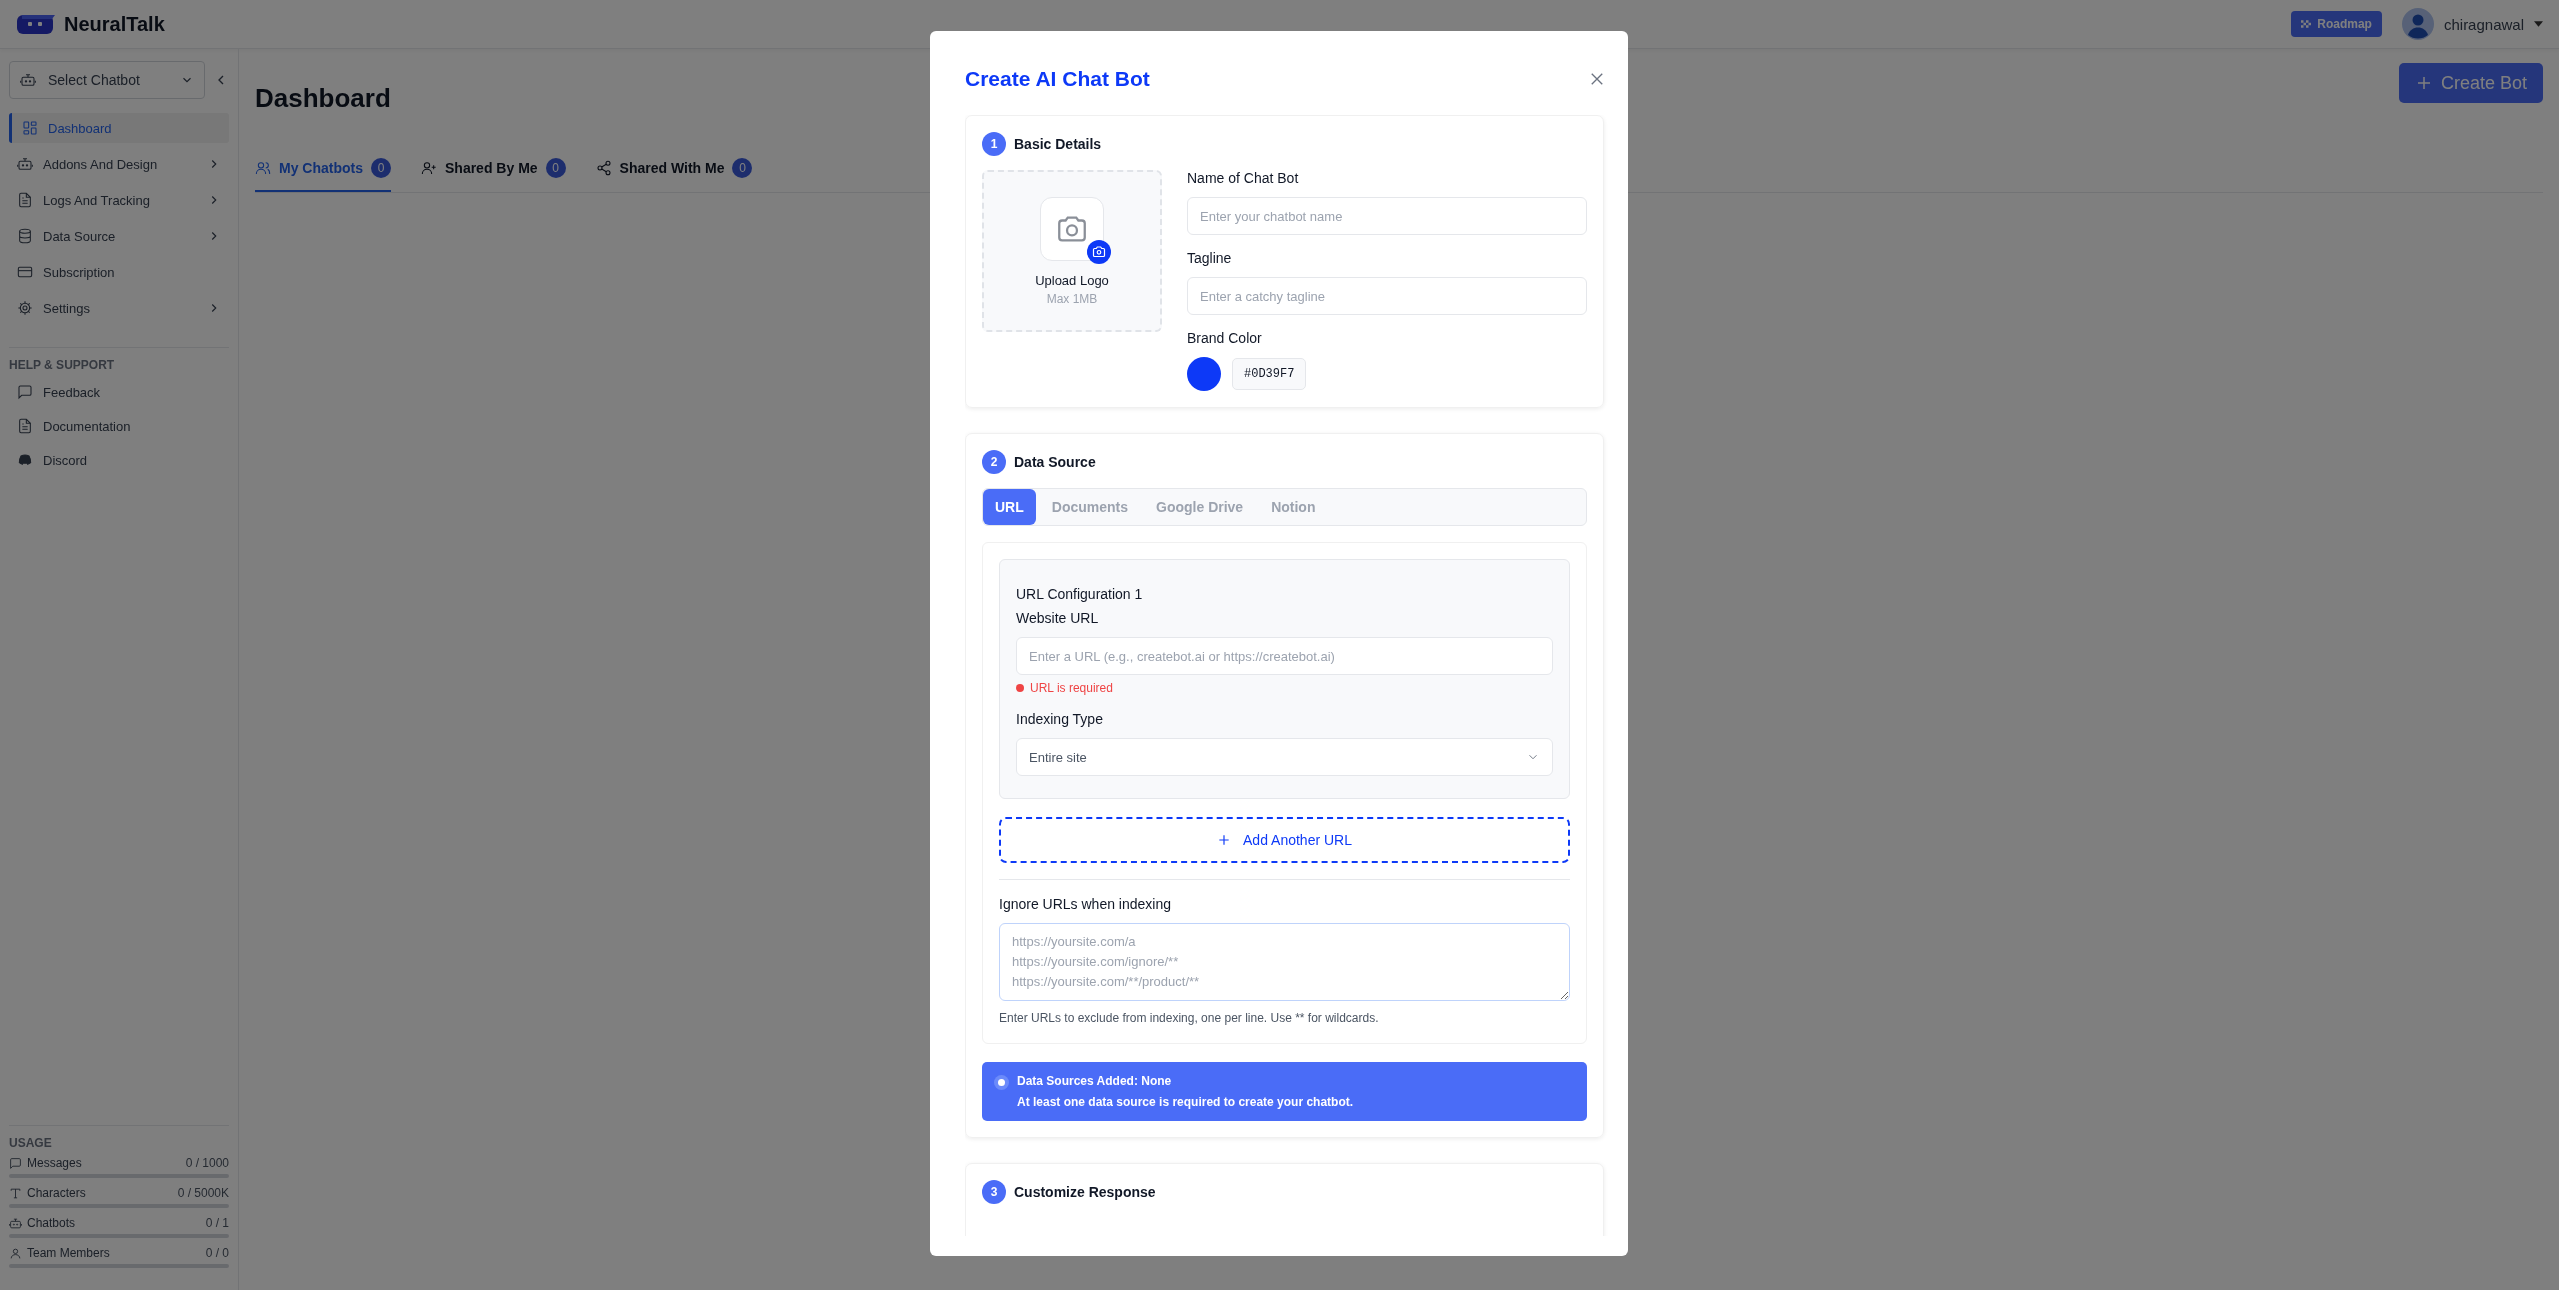  I want to click on gear-icon, so click(25, 308).